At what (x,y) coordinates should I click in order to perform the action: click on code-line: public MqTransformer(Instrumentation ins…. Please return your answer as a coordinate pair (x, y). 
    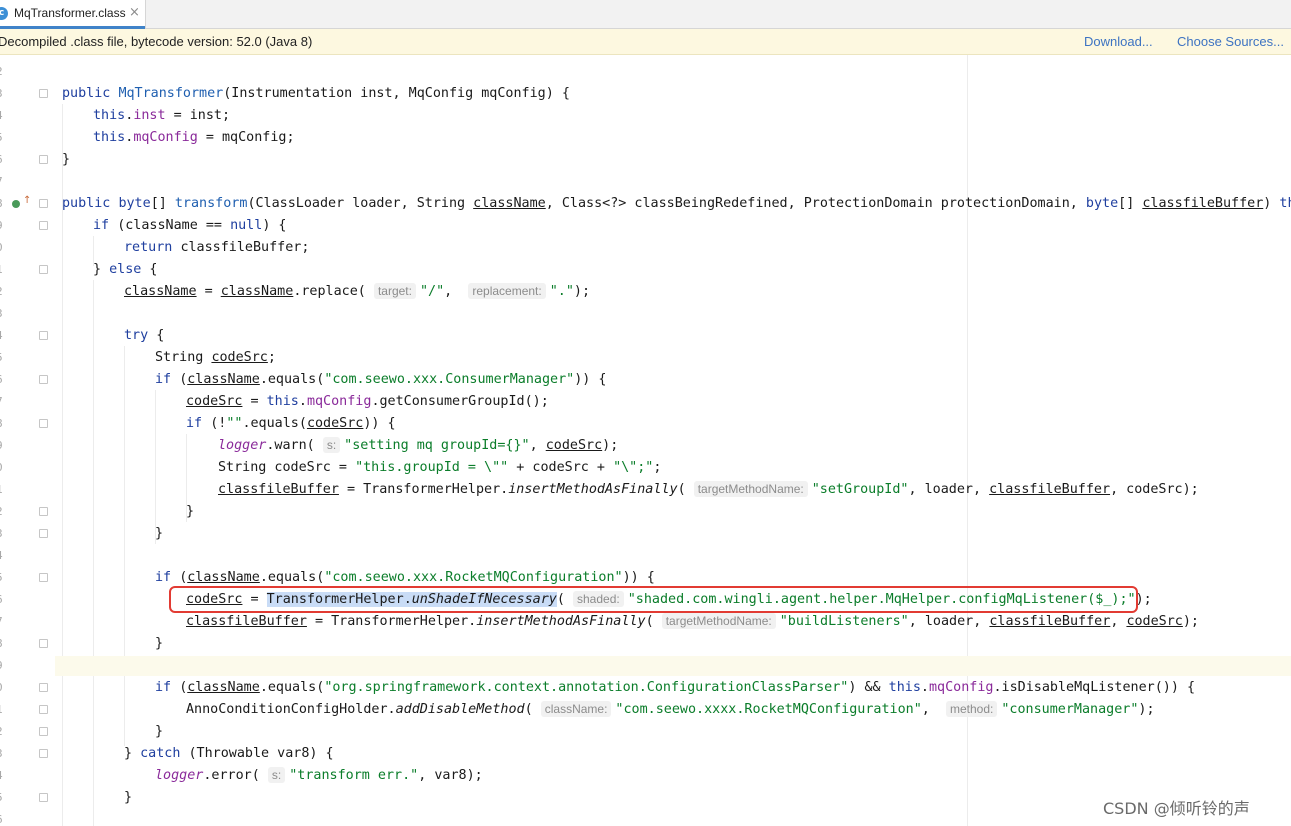
    Looking at the image, I should click on (316, 94).